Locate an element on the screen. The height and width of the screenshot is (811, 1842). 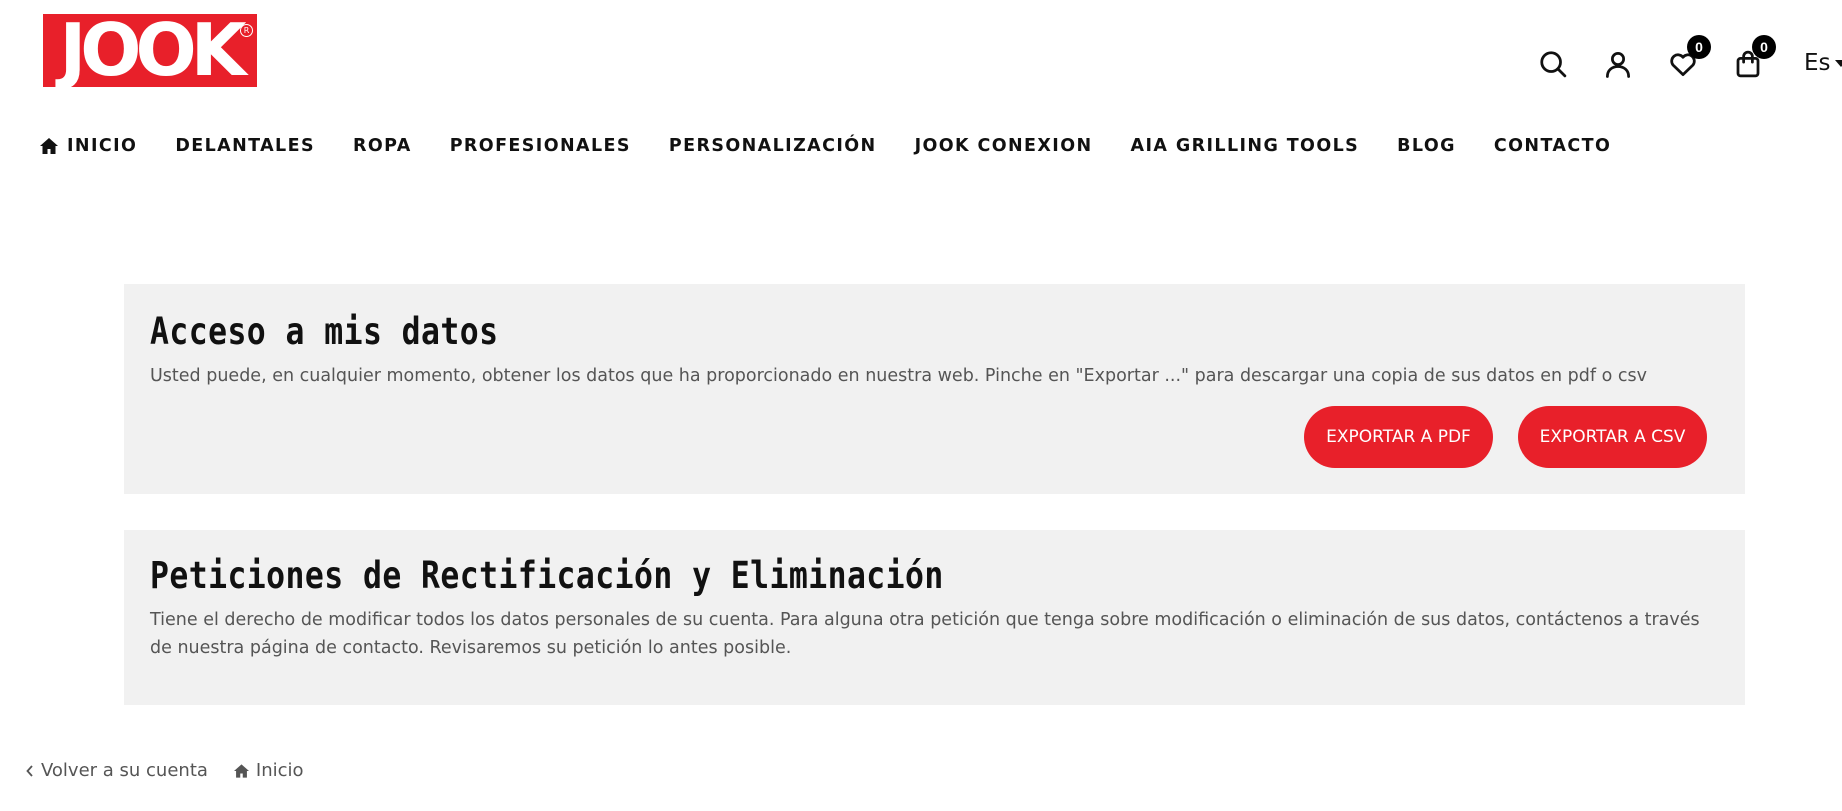
back-to-account-link: Volver a su cuenta is located at coordinates (117, 770).